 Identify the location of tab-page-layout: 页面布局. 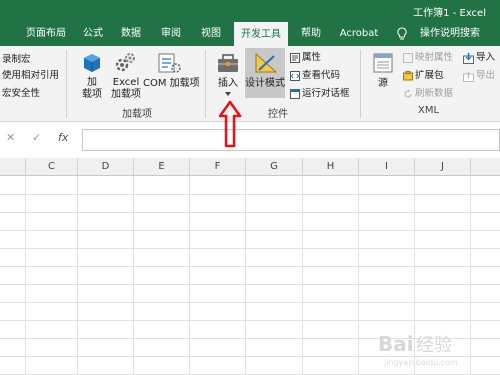
(46, 34).